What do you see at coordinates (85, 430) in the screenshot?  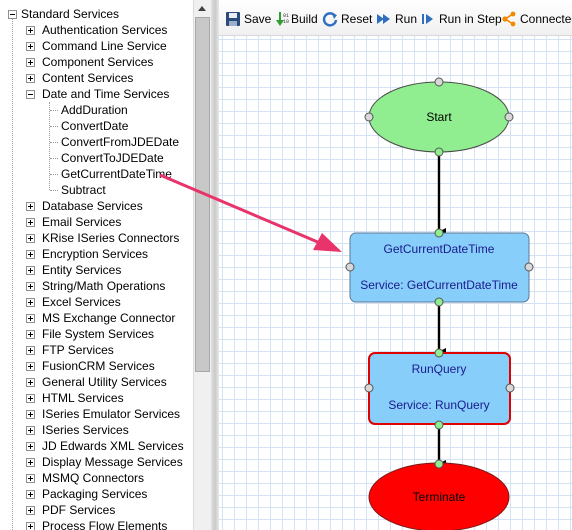 I see `tree-item-label: ISeries Services` at bounding box center [85, 430].